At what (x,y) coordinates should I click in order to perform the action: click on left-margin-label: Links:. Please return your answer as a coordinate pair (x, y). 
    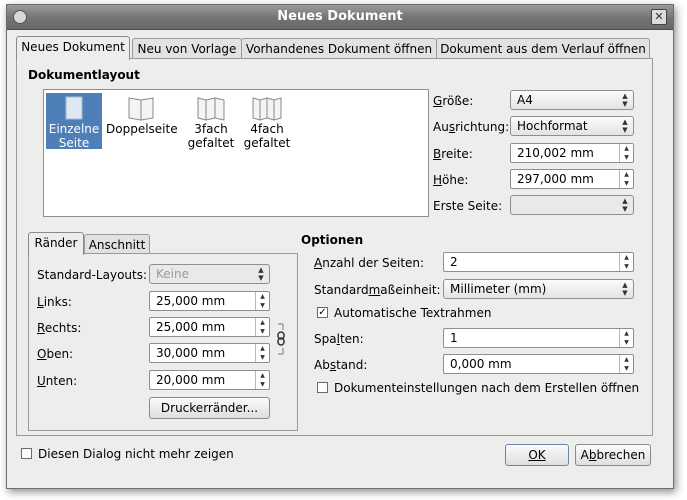
    Looking at the image, I should click on (54, 302).